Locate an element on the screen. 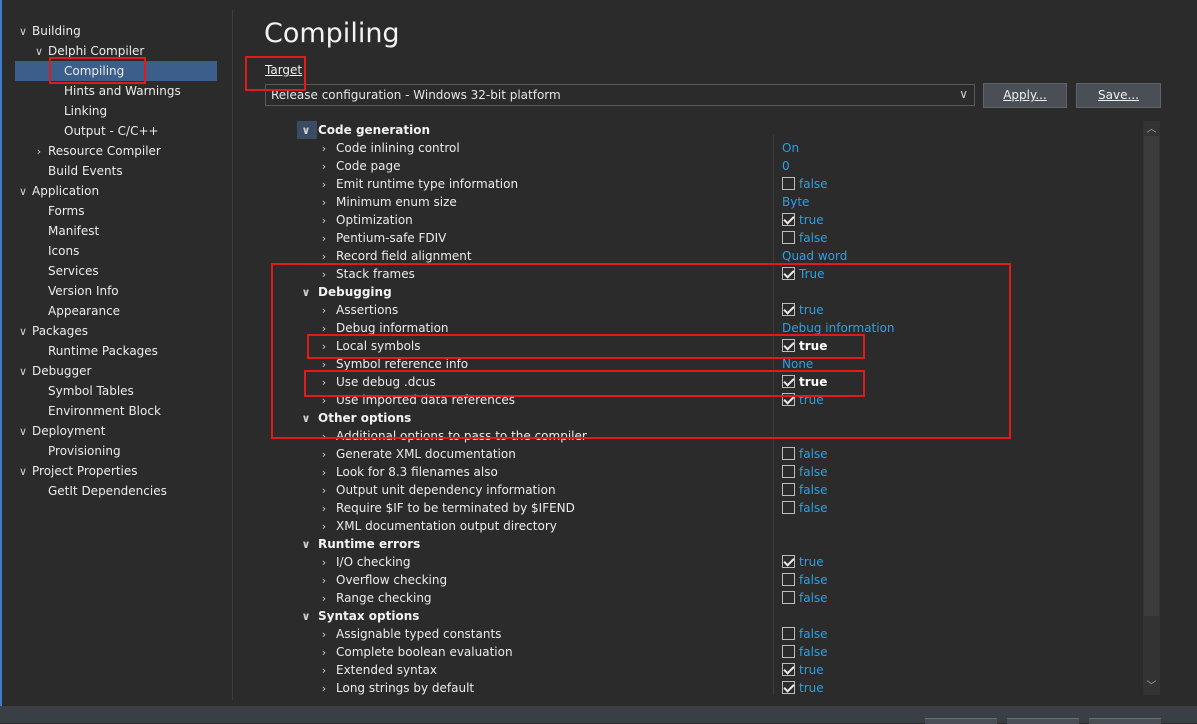 The width and height of the screenshot is (1197, 724). category-row: ∨ Debugging is located at coordinates (346, 292).